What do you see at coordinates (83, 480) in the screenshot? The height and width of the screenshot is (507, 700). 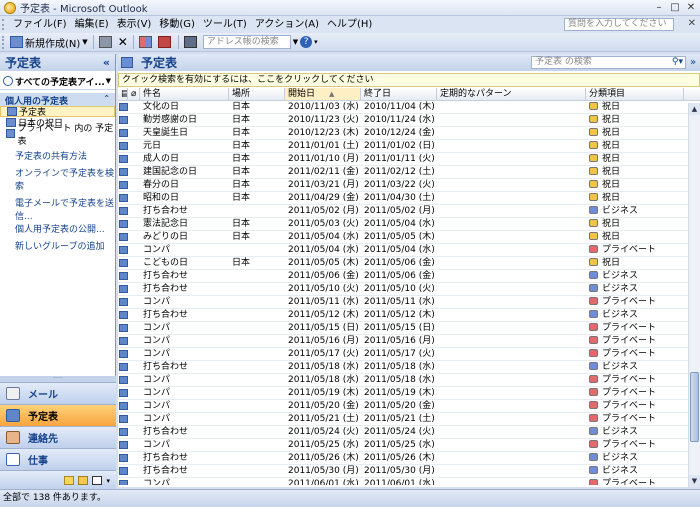 I see `folder-list-icon` at bounding box center [83, 480].